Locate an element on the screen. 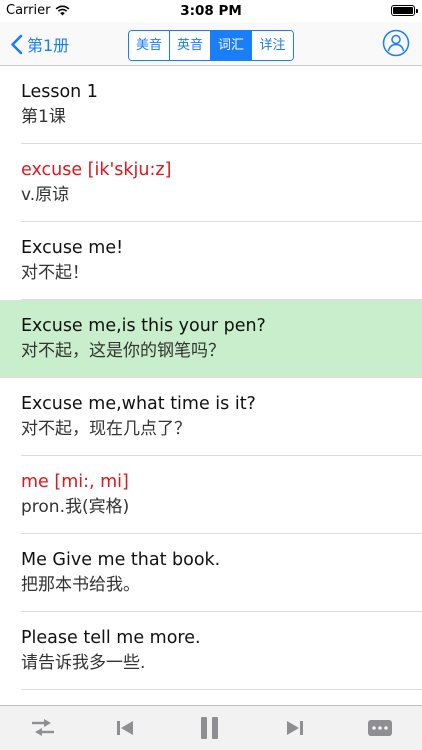 The image size is (422, 750). item-chinese: 把那本书给我。 is located at coordinates (80, 585).